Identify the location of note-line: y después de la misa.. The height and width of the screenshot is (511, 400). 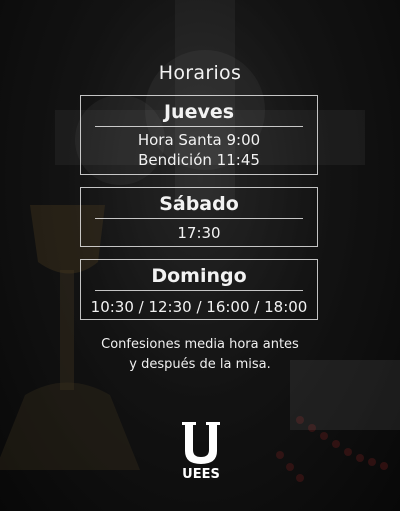
(200, 364).